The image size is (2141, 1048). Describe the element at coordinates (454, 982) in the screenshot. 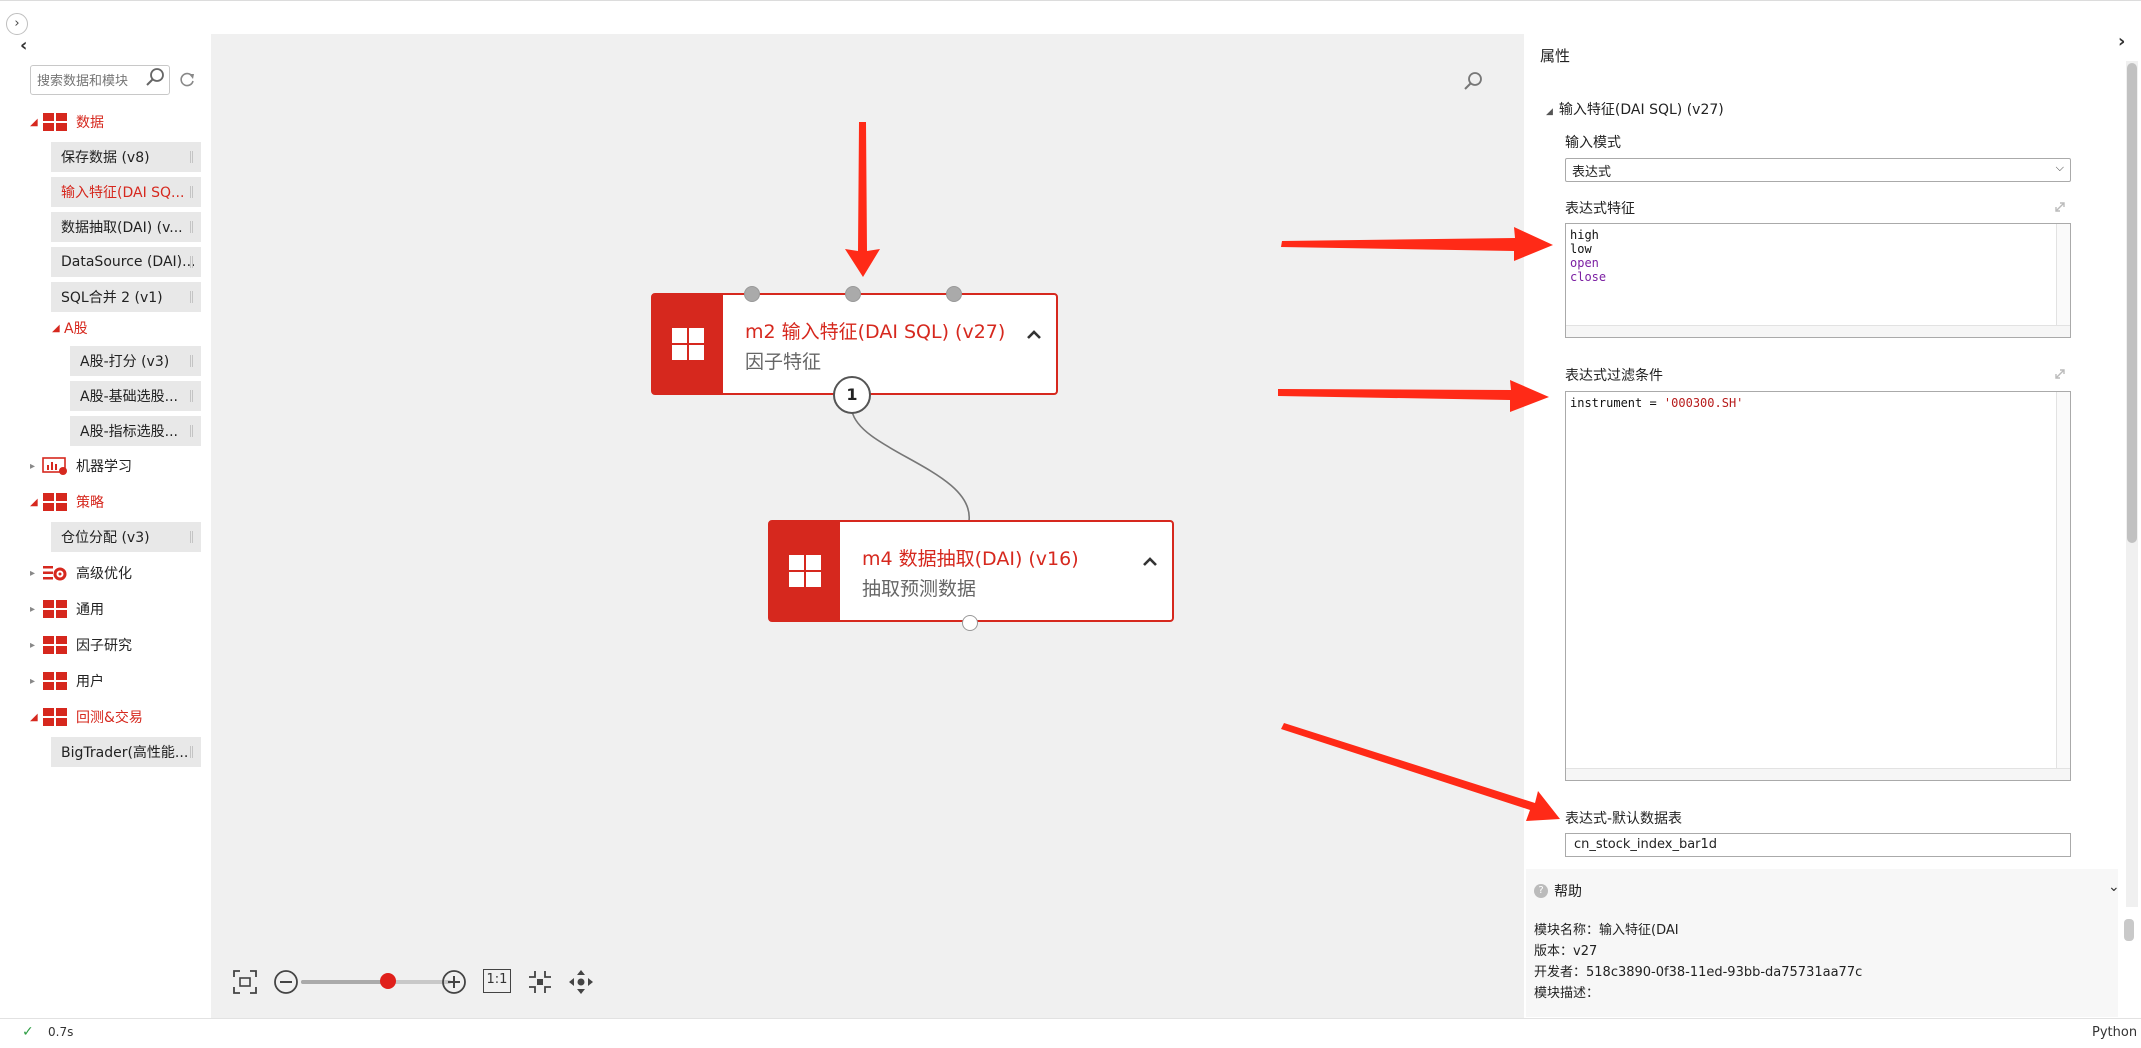

I see `zoom-in-icon` at that location.